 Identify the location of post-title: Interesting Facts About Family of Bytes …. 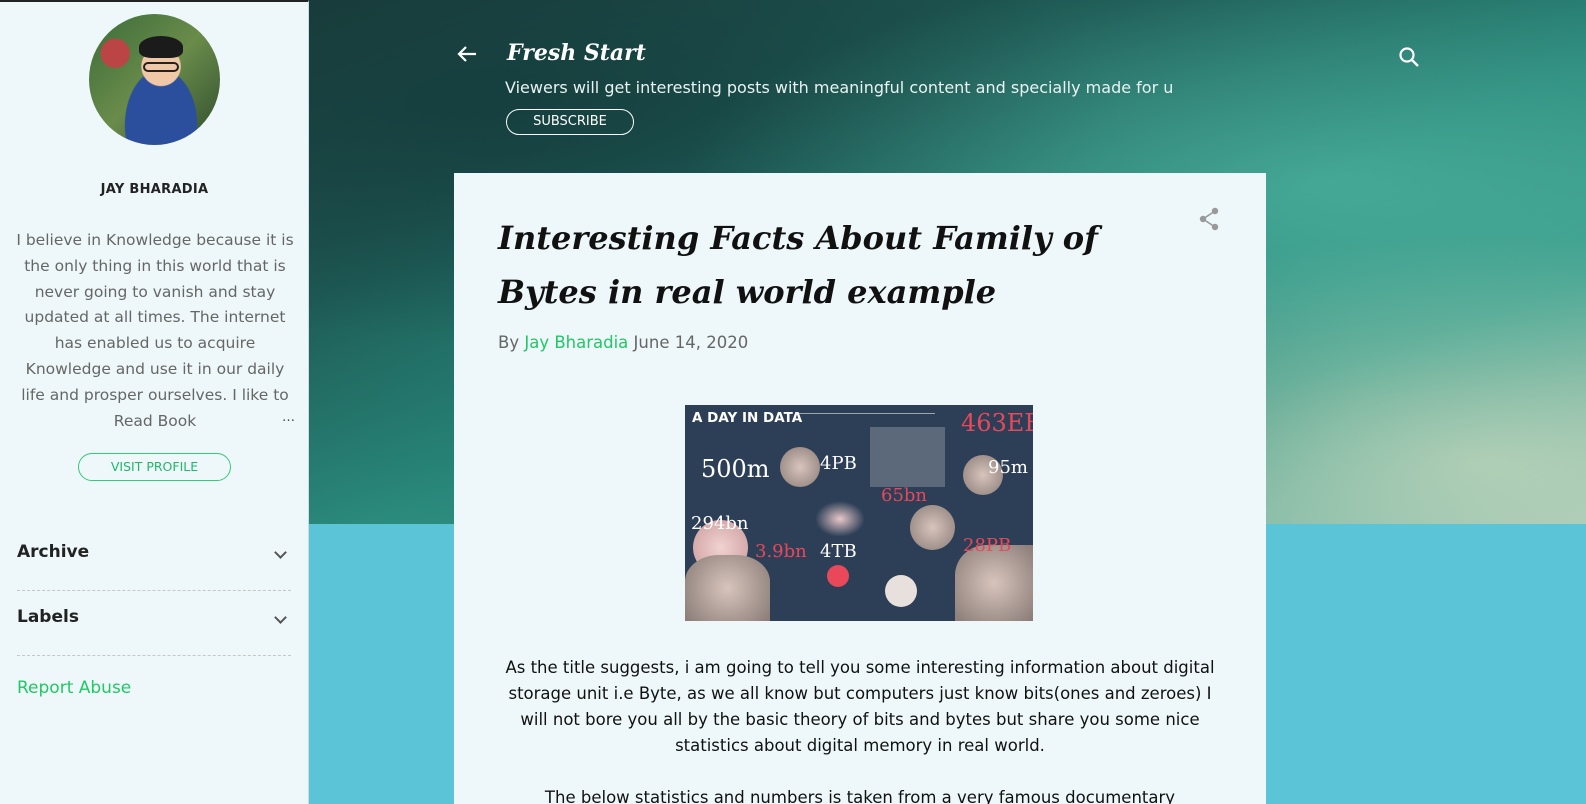
(843, 265).